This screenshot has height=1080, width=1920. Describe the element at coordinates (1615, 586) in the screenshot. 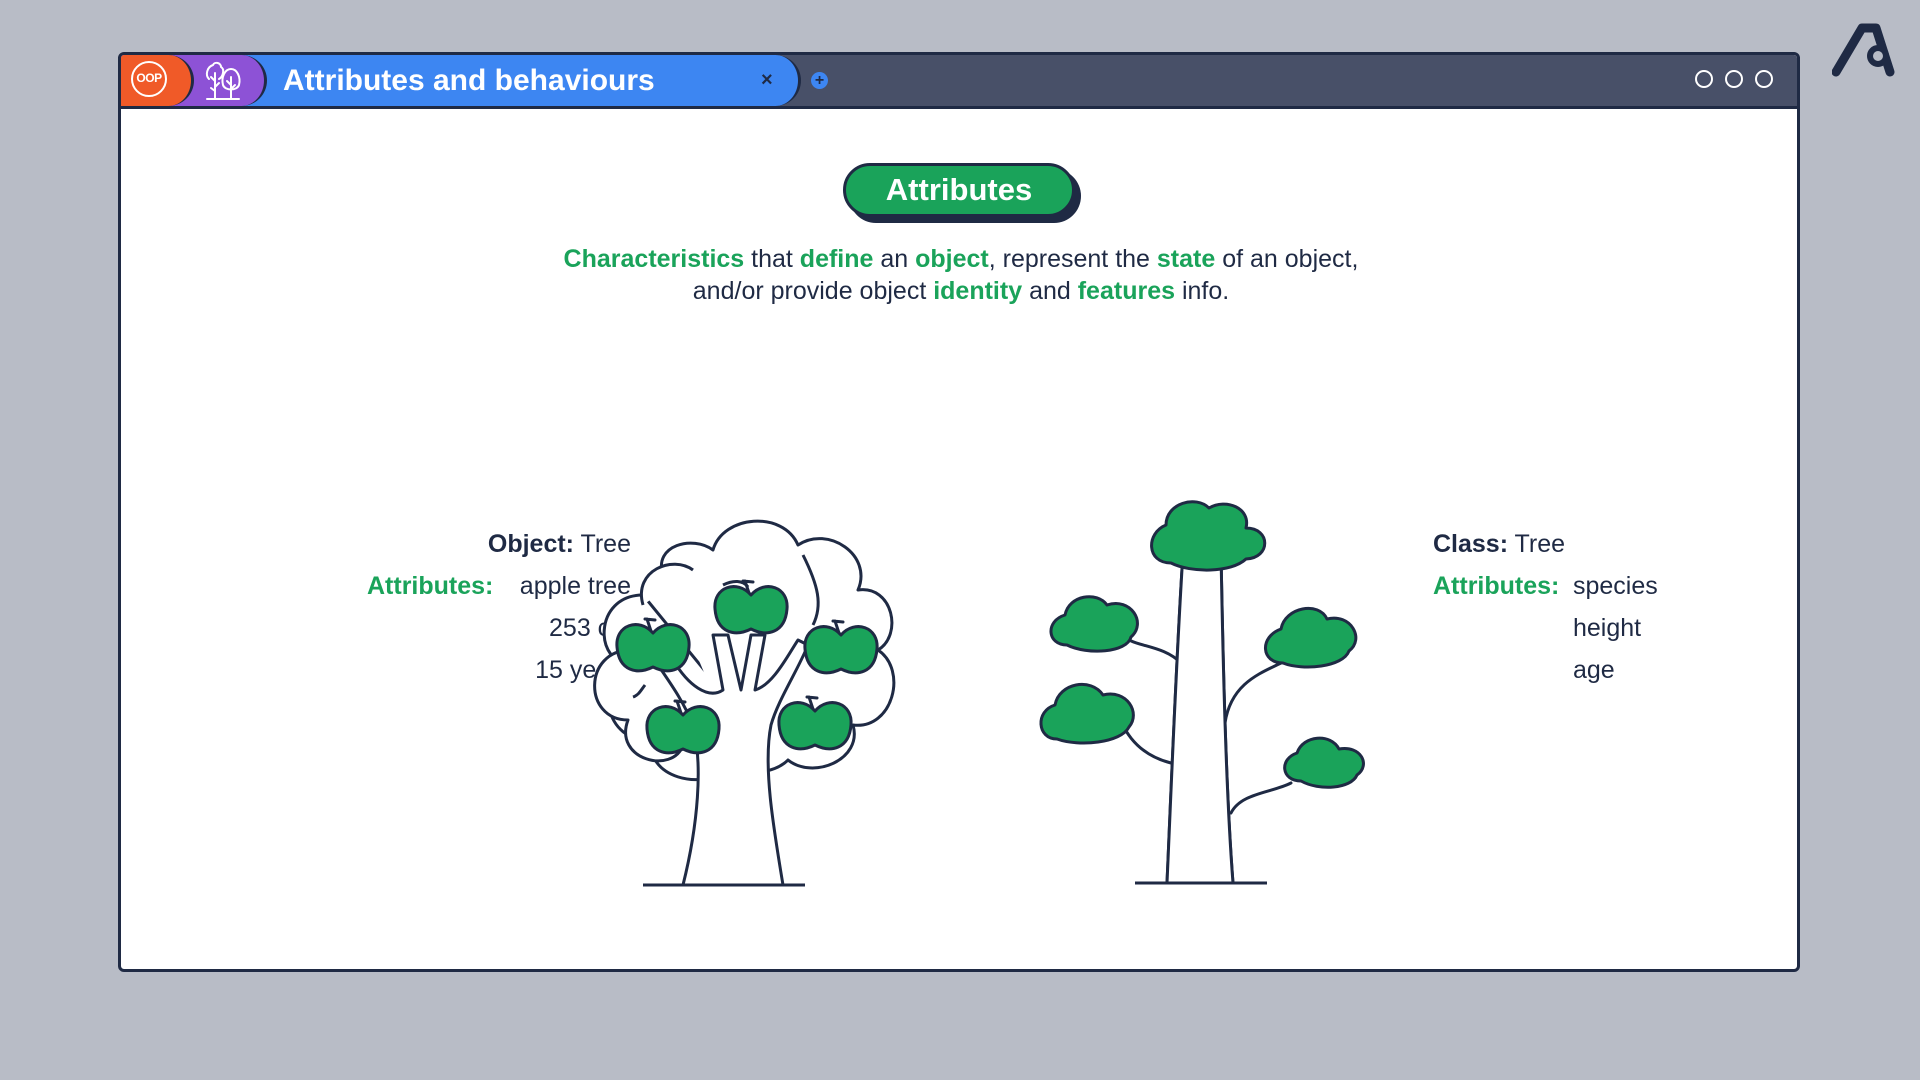

I see `class-attribute-value: species` at that location.